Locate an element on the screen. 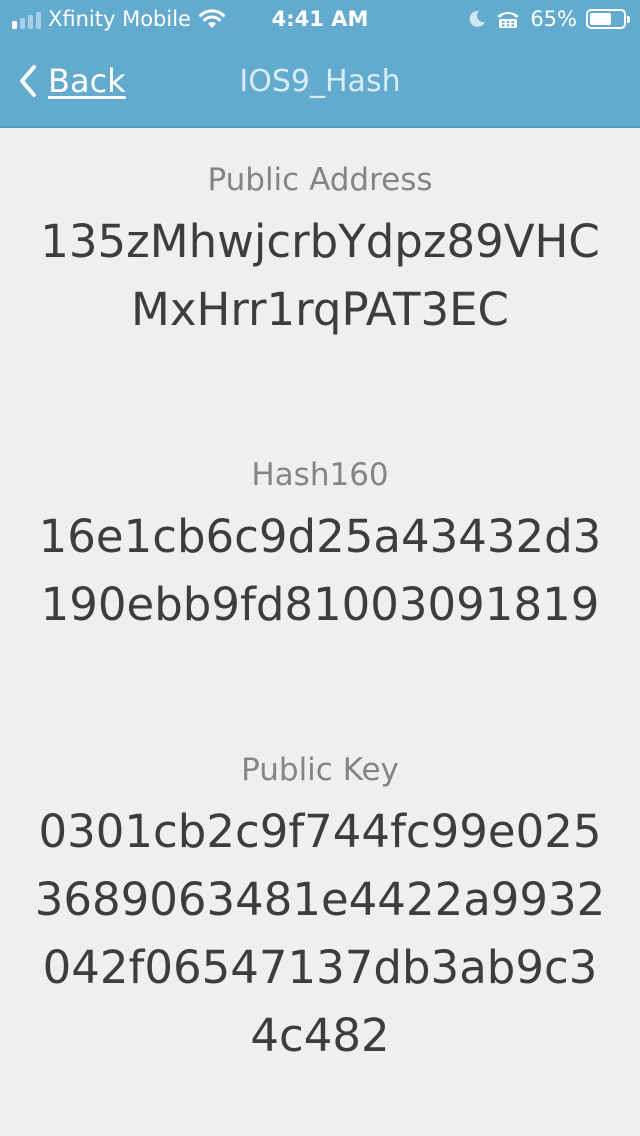 Image resolution: width=640 pixels, height=1136 pixels. navigation-bar: Back IOS9_Hash is located at coordinates (320, 84).